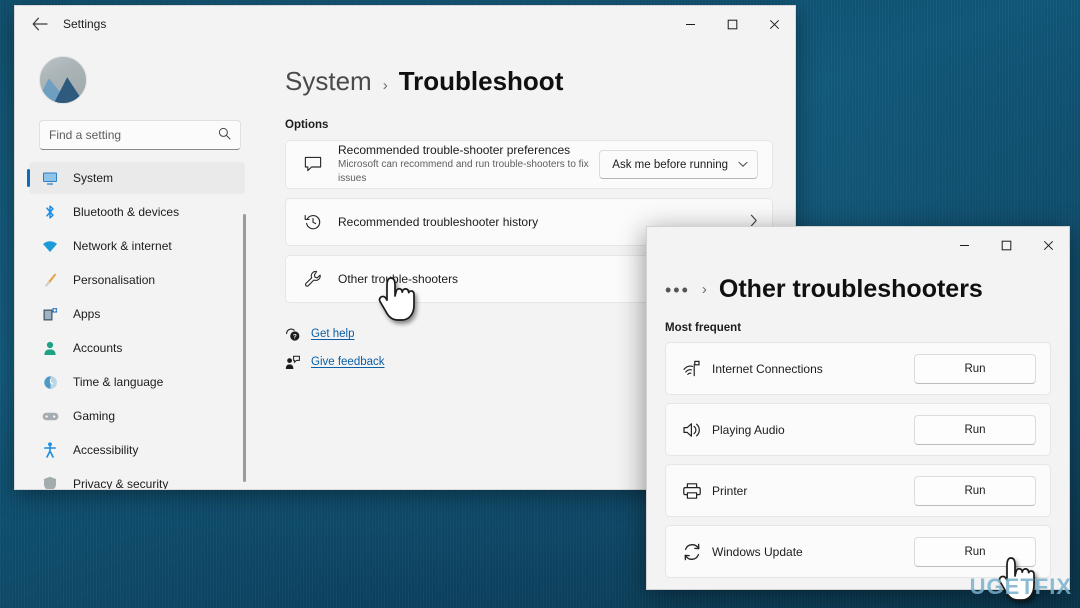 This screenshot has width=1080, height=608. What do you see at coordinates (50, 450) in the screenshot?
I see `accessibility-icon` at bounding box center [50, 450].